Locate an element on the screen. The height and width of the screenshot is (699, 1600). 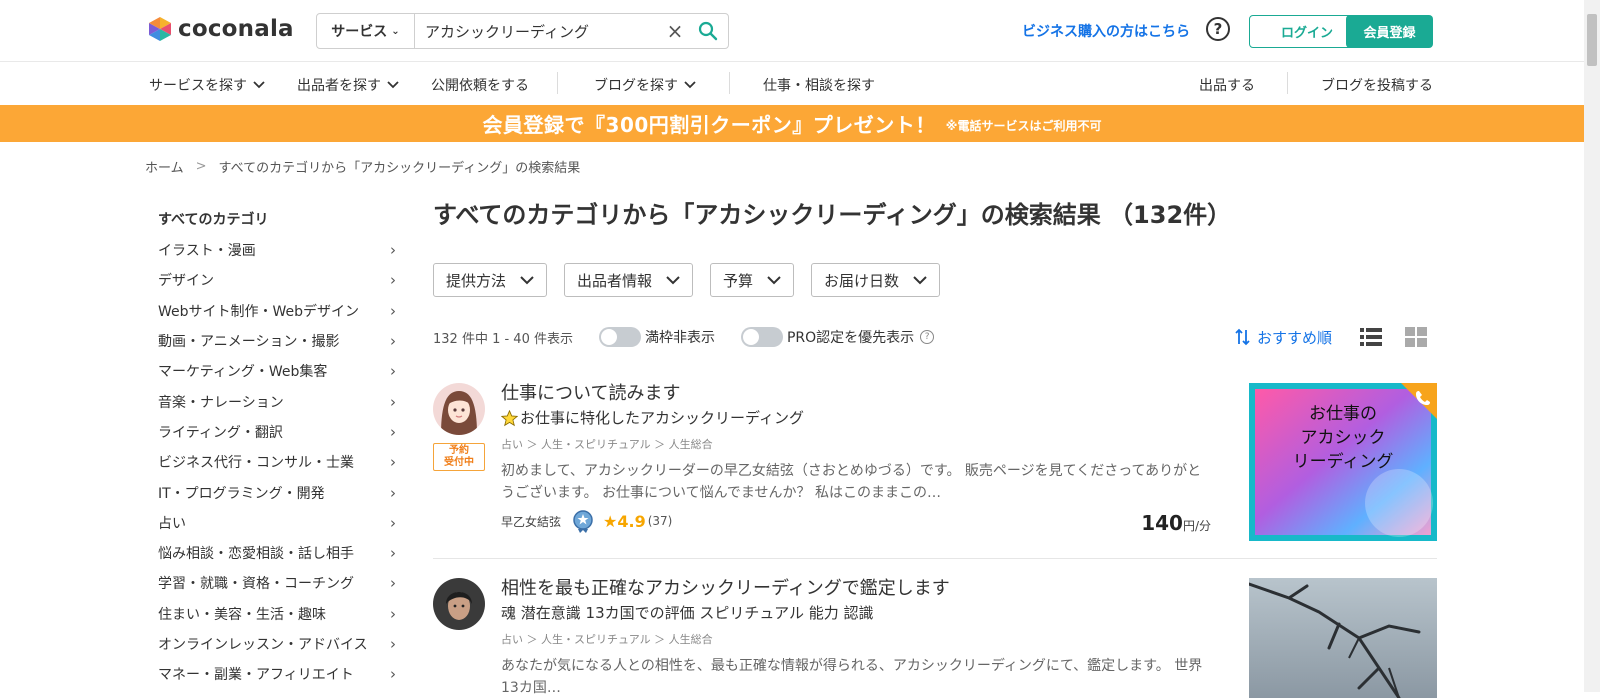
register-button: 会員登録 is located at coordinates (1389, 31).